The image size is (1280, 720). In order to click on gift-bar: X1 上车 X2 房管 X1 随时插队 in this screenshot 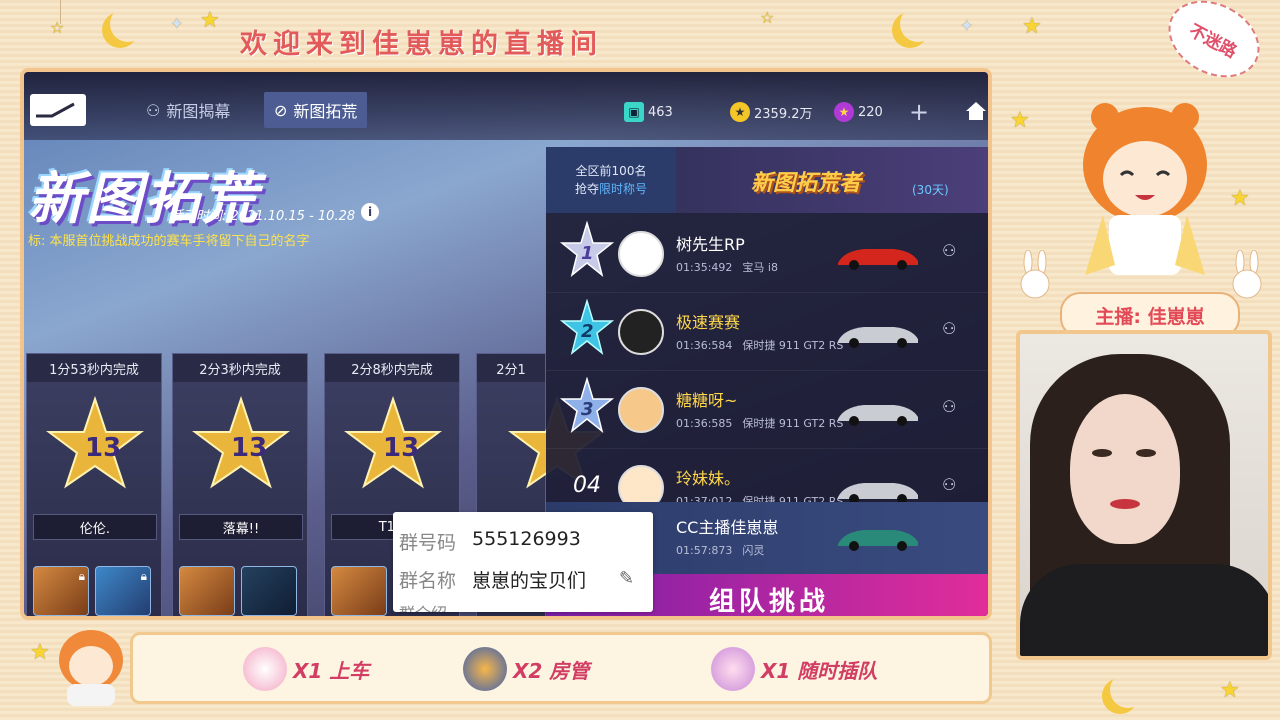, I will do `click(561, 668)`.